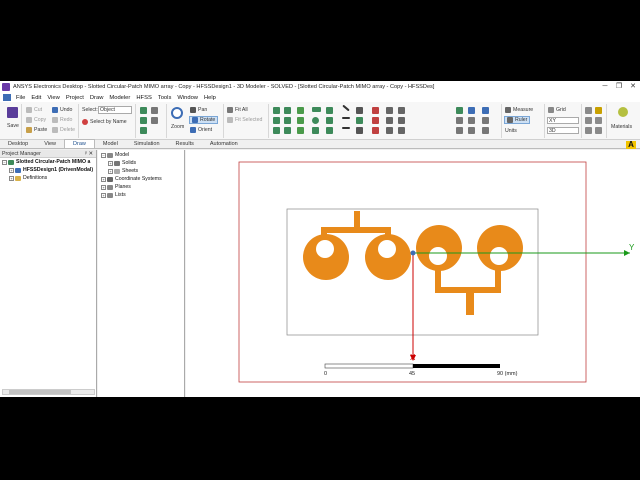 Image resolution: width=640 pixels, height=480 pixels. I want to click on copy-button: Copy, so click(36, 120).